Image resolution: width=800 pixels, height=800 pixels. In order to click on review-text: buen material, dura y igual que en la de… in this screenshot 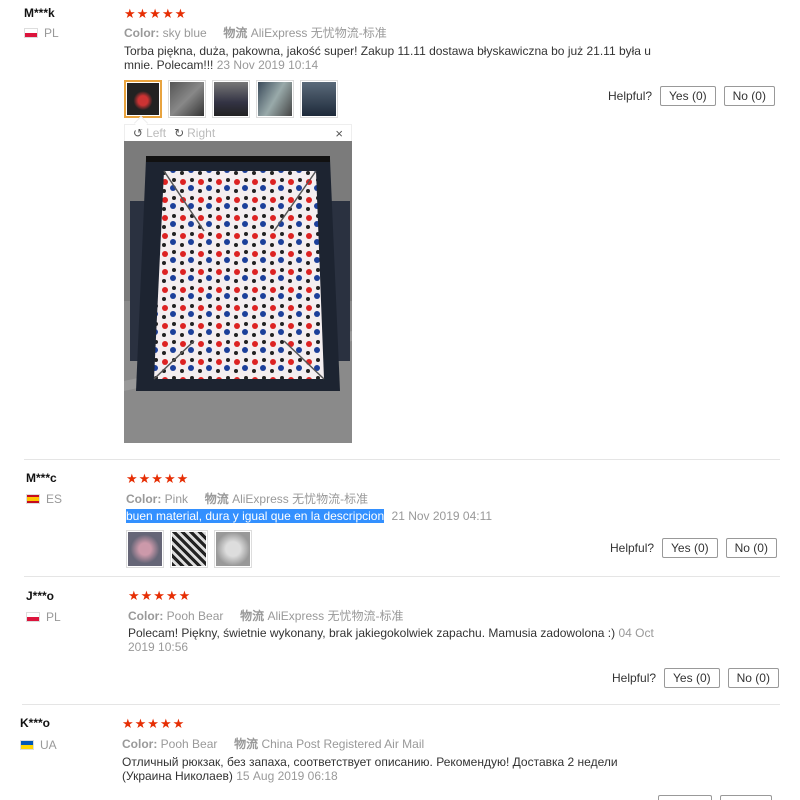, I will do `click(426, 516)`.